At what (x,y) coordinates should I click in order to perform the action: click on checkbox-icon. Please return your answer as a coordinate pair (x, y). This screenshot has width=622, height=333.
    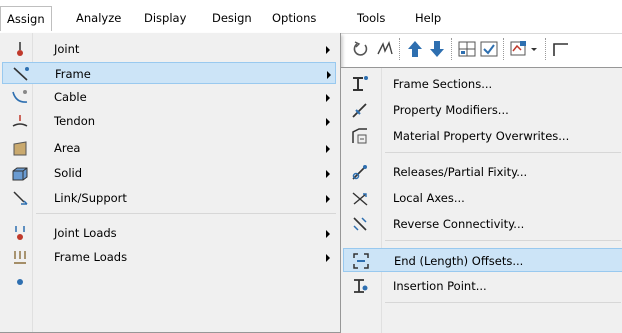
    Looking at the image, I should click on (489, 49).